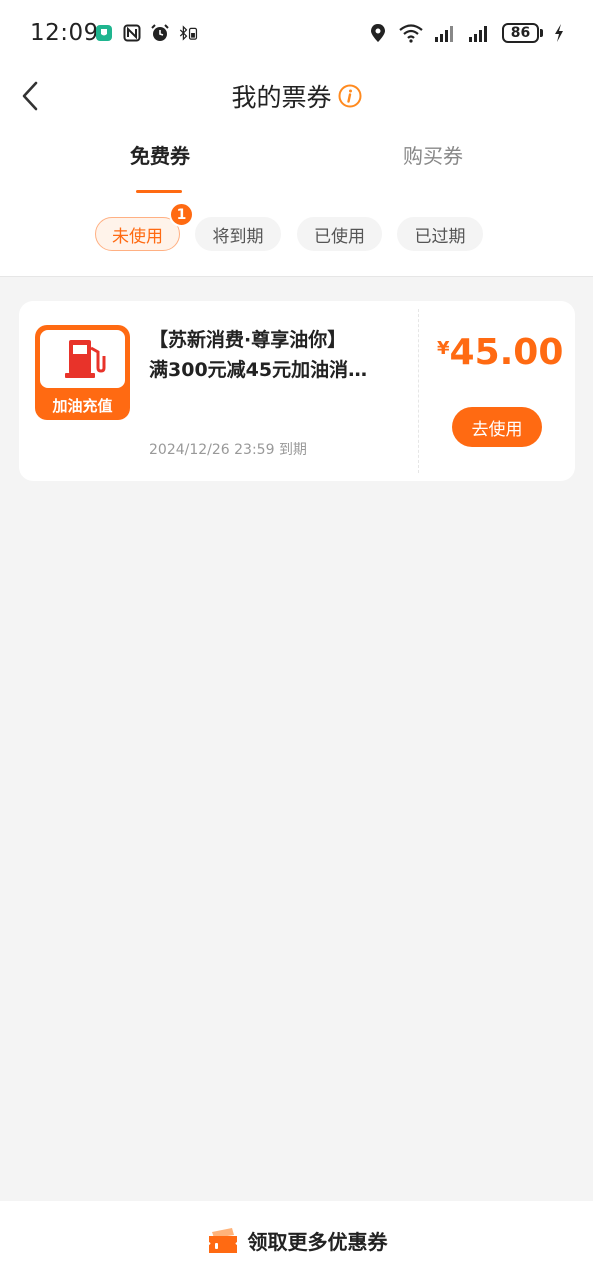 Image resolution: width=593 pixels, height=1280 pixels. What do you see at coordinates (411, 33) in the screenshot?
I see `wifi-icon` at bounding box center [411, 33].